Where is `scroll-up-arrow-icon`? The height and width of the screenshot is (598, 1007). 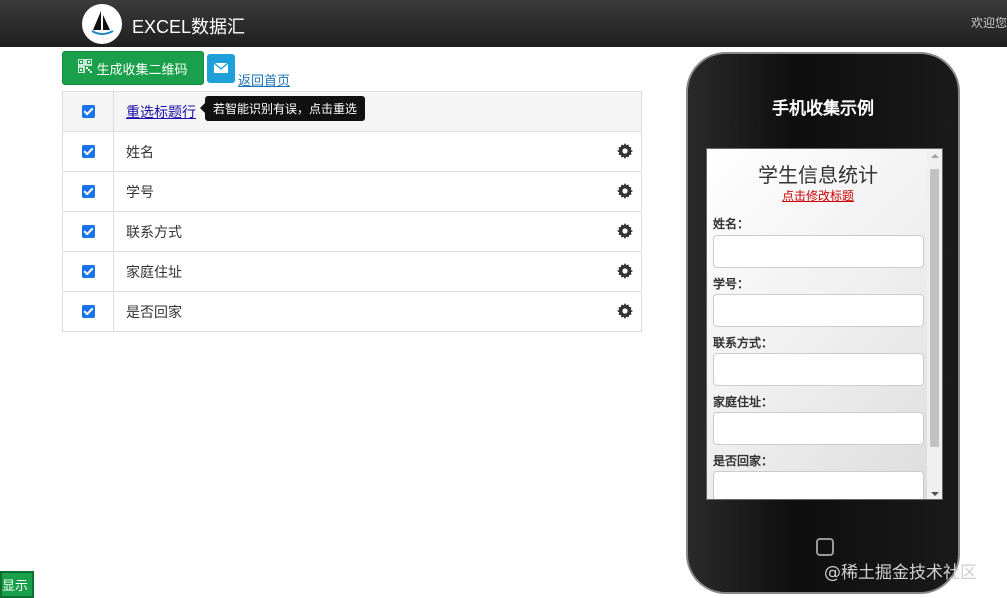 scroll-up-arrow-icon is located at coordinates (935, 156).